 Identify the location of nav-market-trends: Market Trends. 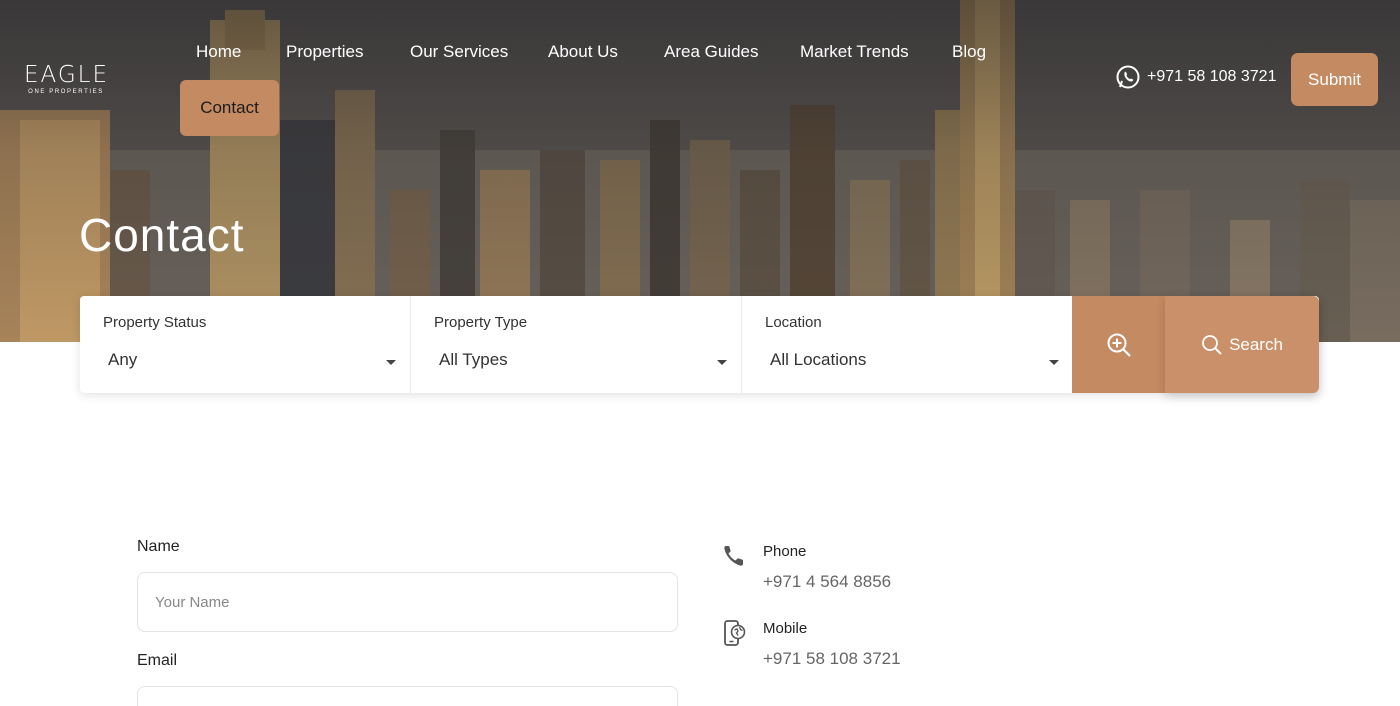
(854, 52).